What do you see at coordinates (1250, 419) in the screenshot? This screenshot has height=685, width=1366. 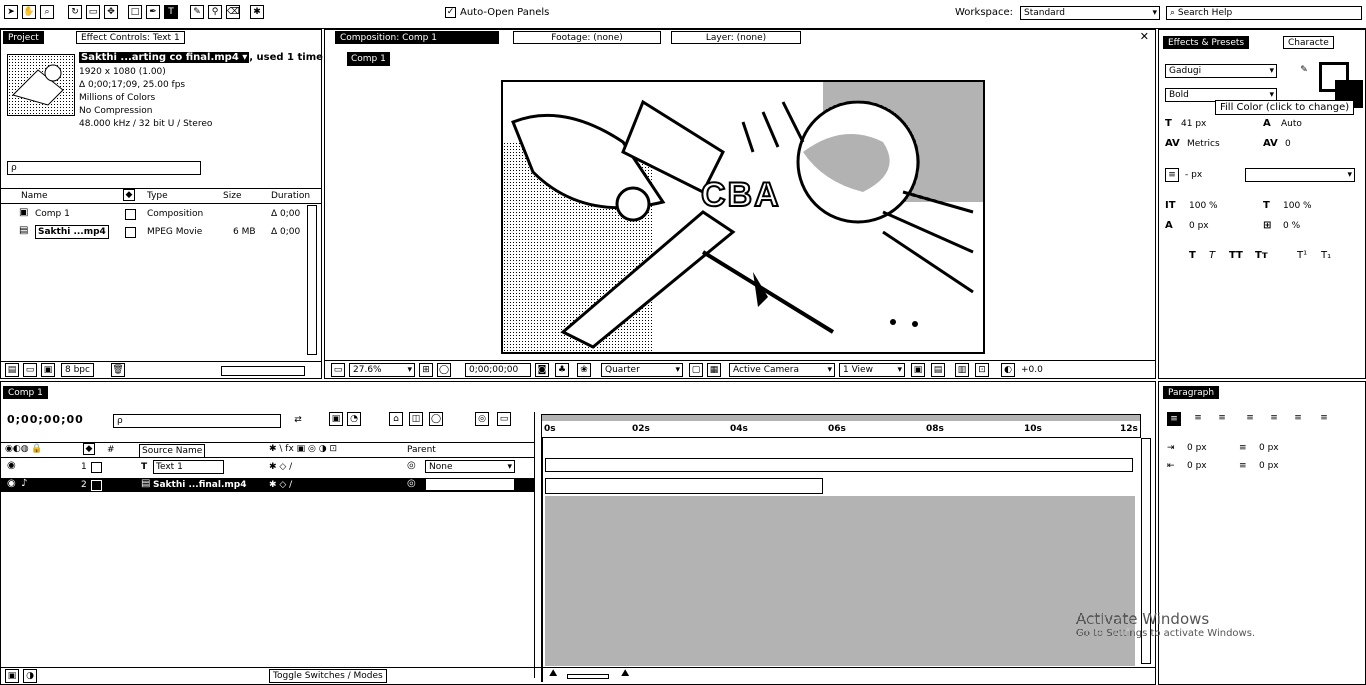 I see `justify-last-left-icon: ≡` at bounding box center [1250, 419].